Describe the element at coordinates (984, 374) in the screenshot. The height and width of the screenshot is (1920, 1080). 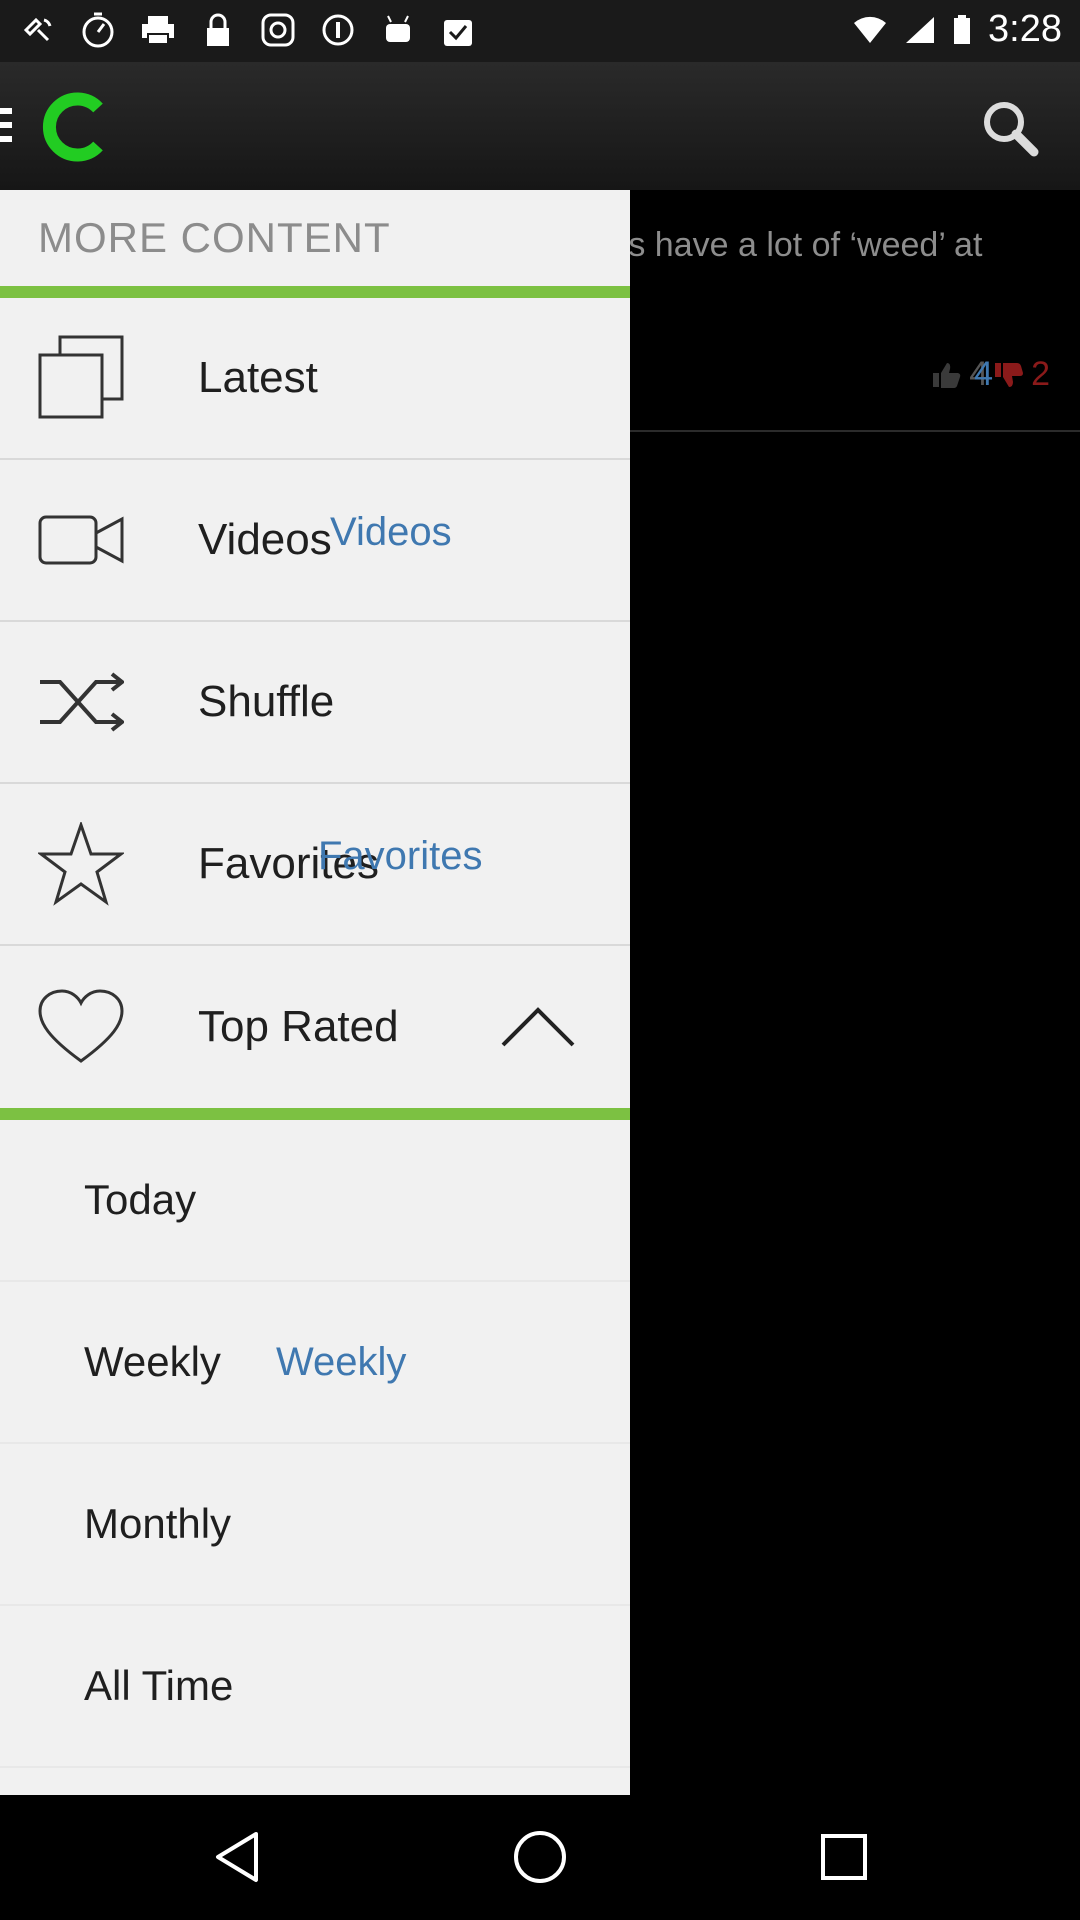
I see `likes-overlay: 4` at that location.